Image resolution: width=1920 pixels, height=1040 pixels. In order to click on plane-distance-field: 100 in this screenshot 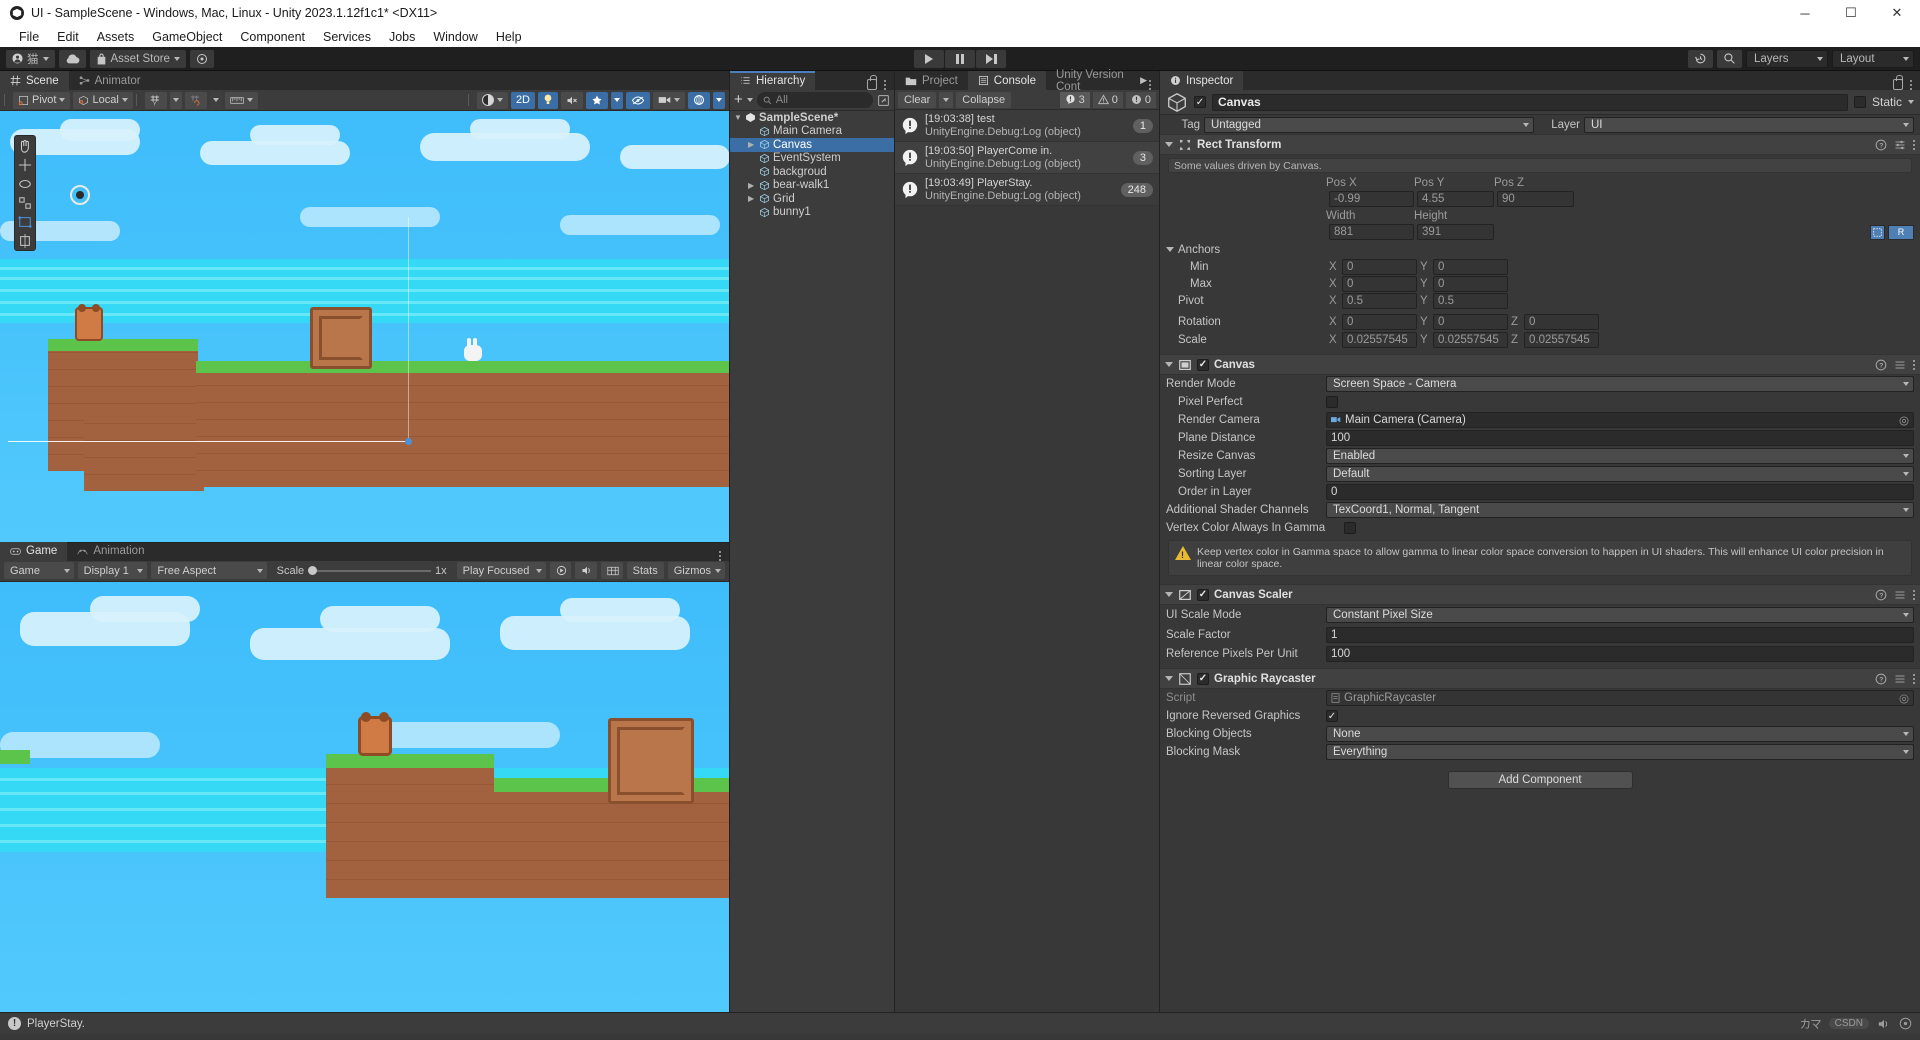, I will do `click(1620, 438)`.